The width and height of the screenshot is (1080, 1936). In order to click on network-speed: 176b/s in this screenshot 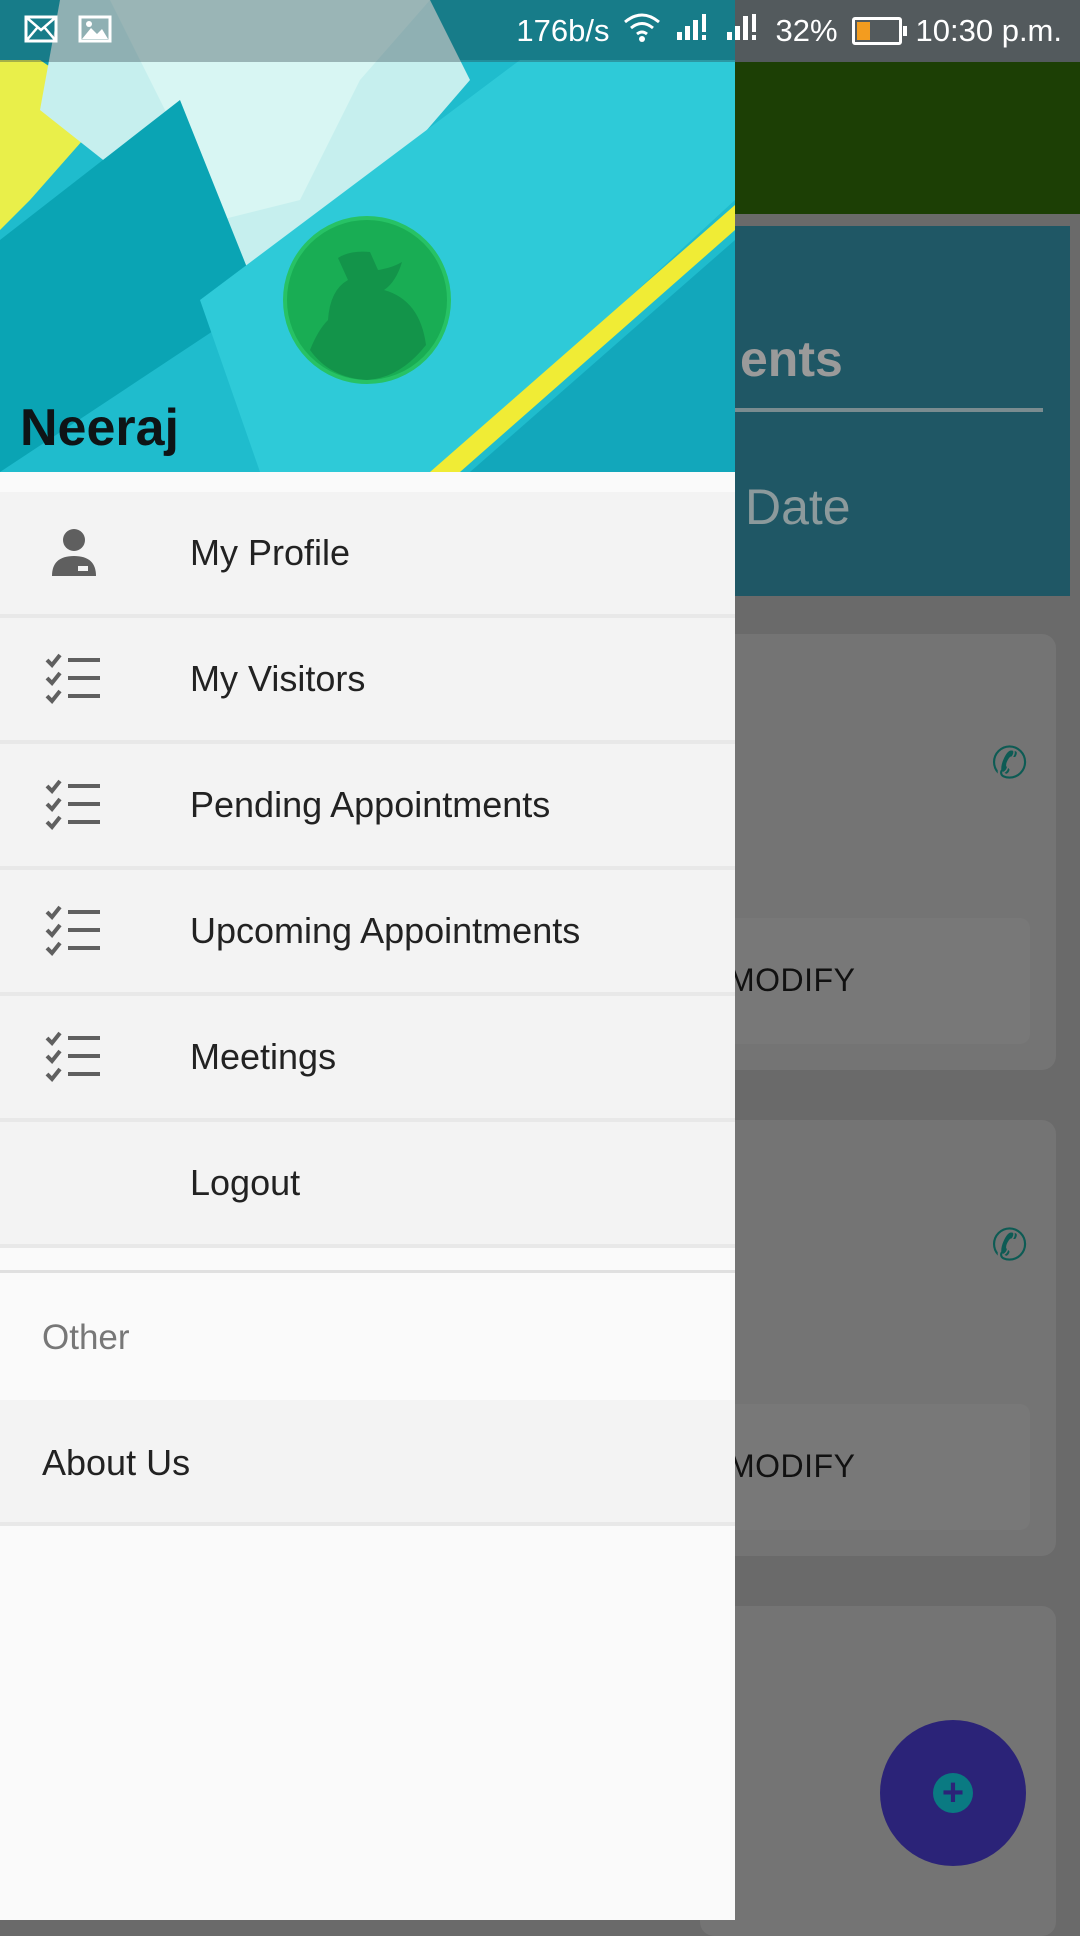, I will do `click(563, 30)`.